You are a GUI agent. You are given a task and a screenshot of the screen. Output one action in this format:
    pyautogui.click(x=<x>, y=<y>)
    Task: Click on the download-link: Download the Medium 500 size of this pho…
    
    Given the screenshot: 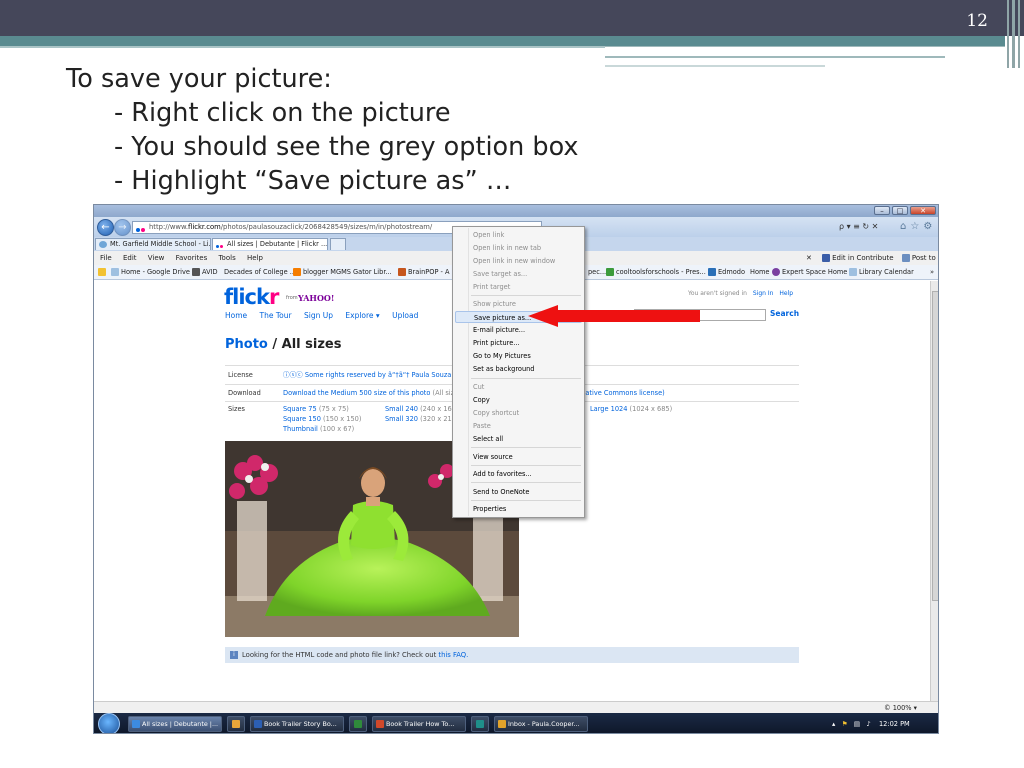 What is the action you would take?
    pyautogui.click(x=372, y=393)
    